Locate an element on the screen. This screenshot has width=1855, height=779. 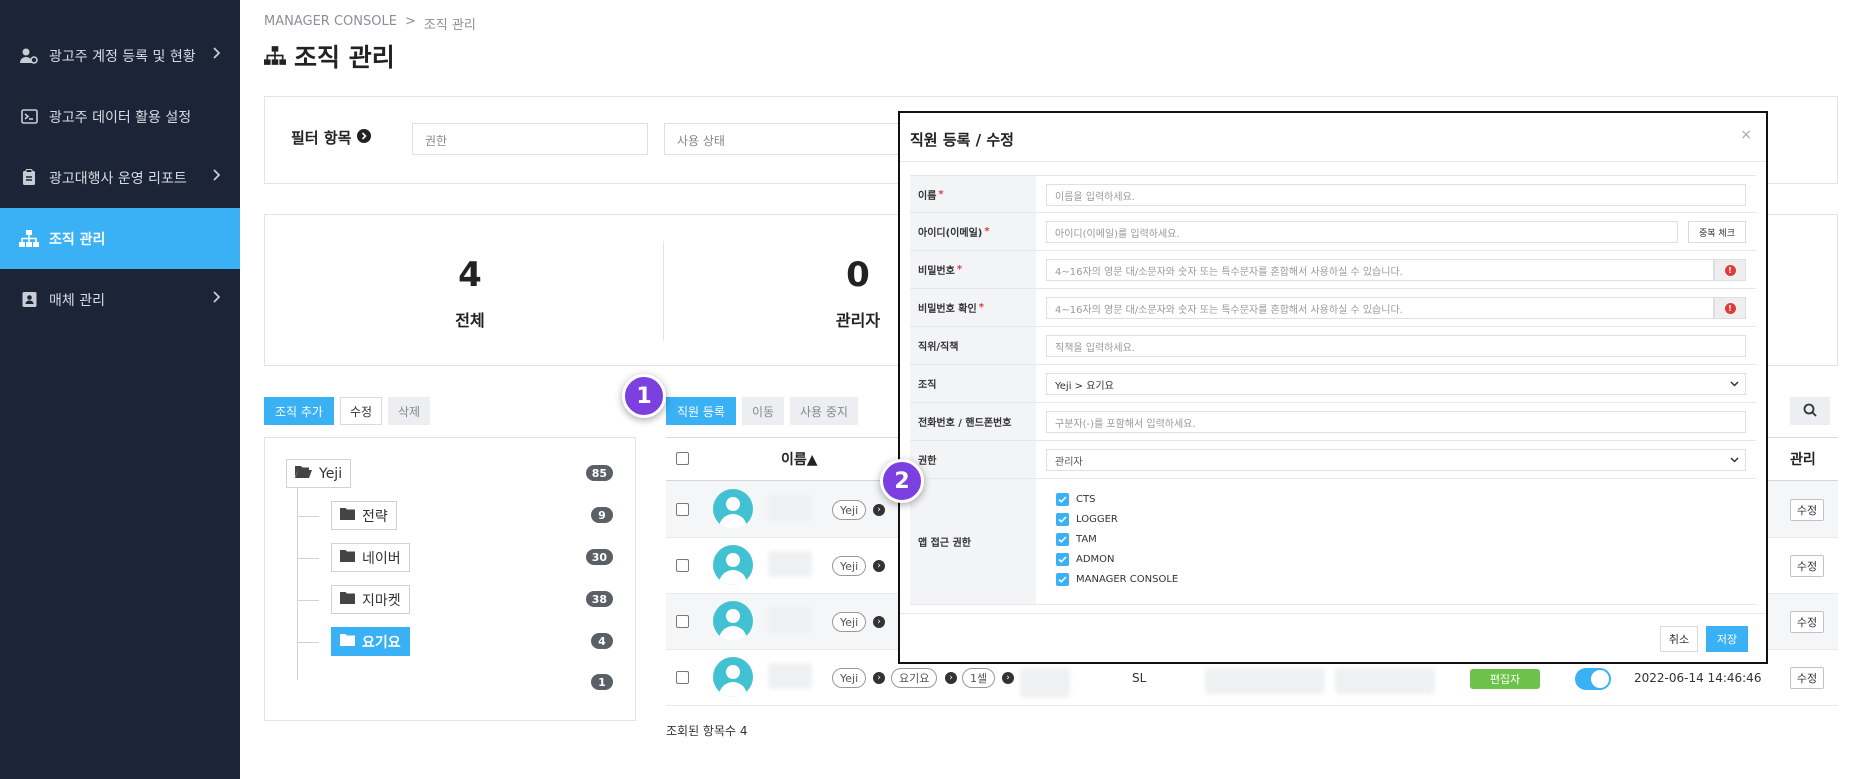
select-all-checkbox is located at coordinates (682, 458).